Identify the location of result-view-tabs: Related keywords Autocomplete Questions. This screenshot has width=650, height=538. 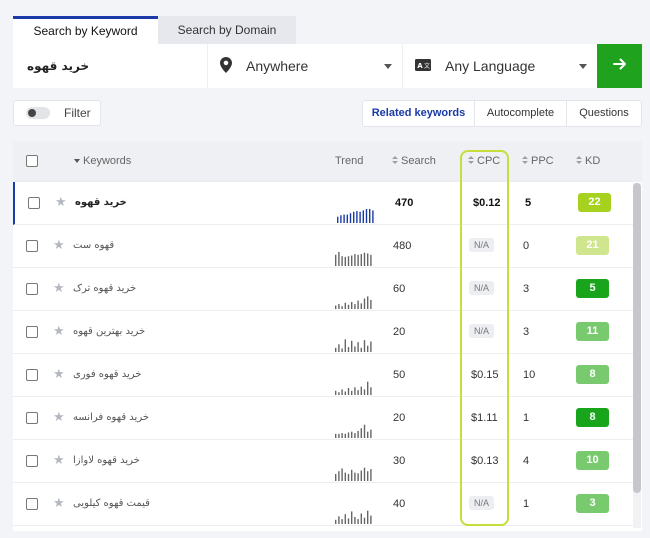
(502, 113).